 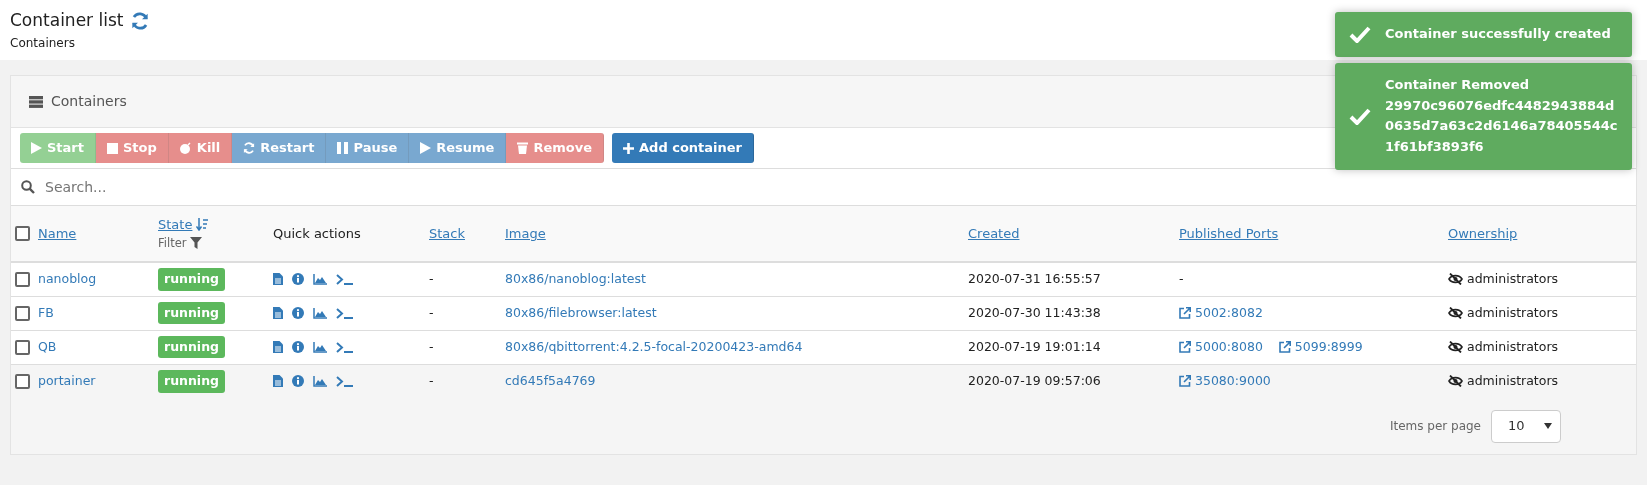 What do you see at coordinates (28, 187) in the screenshot?
I see `search-icon` at bounding box center [28, 187].